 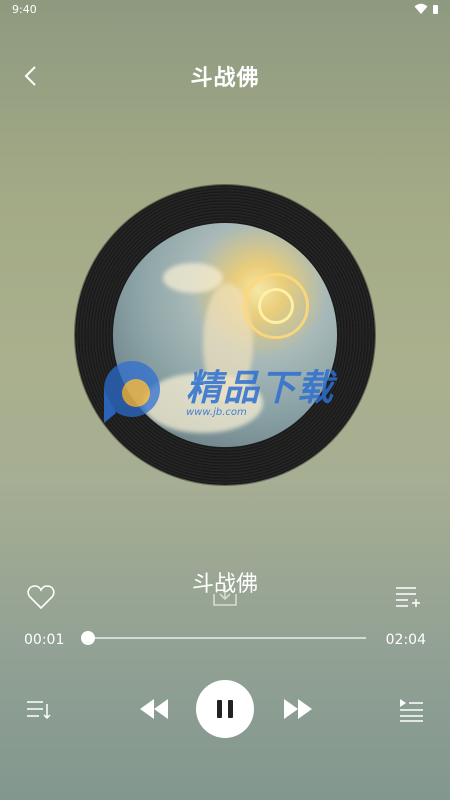 What do you see at coordinates (44, 640) in the screenshot?
I see `current-time: 00:01` at bounding box center [44, 640].